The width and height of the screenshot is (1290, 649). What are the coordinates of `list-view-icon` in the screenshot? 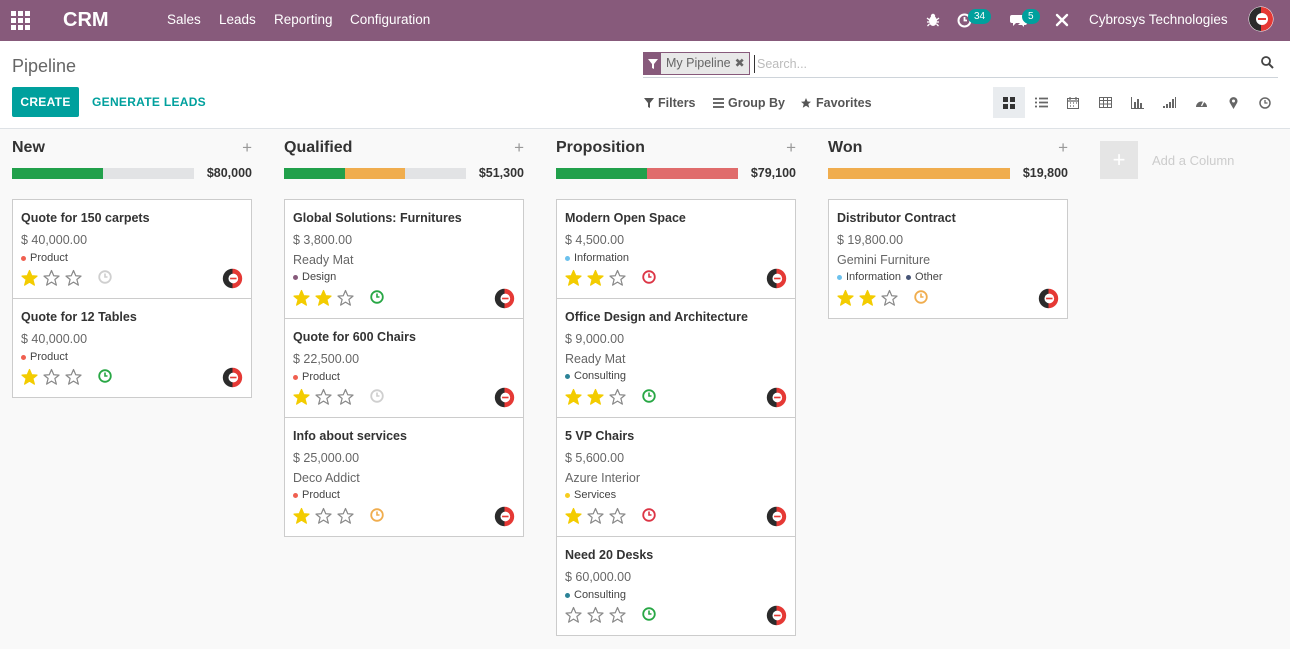 It's located at (1041, 102).